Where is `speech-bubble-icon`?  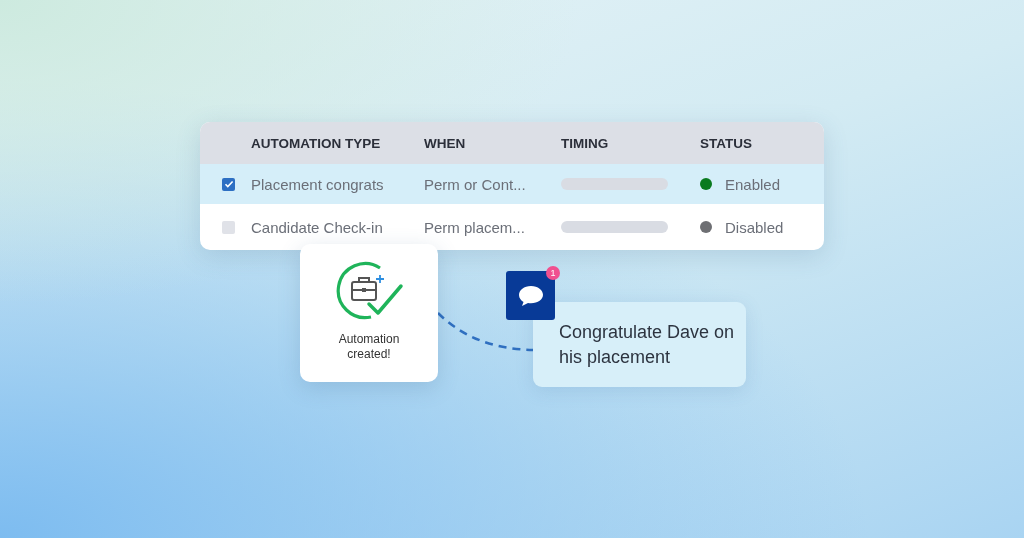 speech-bubble-icon is located at coordinates (530, 295).